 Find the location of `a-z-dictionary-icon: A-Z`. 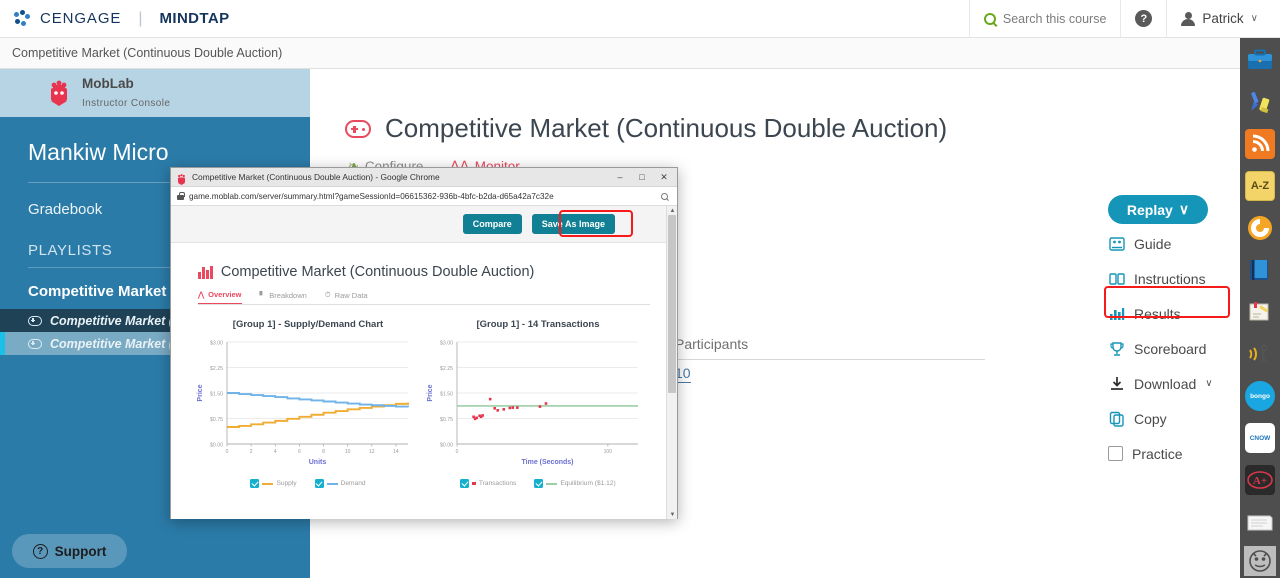

a-z-dictionary-icon: A-Z is located at coordinates (1260, 186).